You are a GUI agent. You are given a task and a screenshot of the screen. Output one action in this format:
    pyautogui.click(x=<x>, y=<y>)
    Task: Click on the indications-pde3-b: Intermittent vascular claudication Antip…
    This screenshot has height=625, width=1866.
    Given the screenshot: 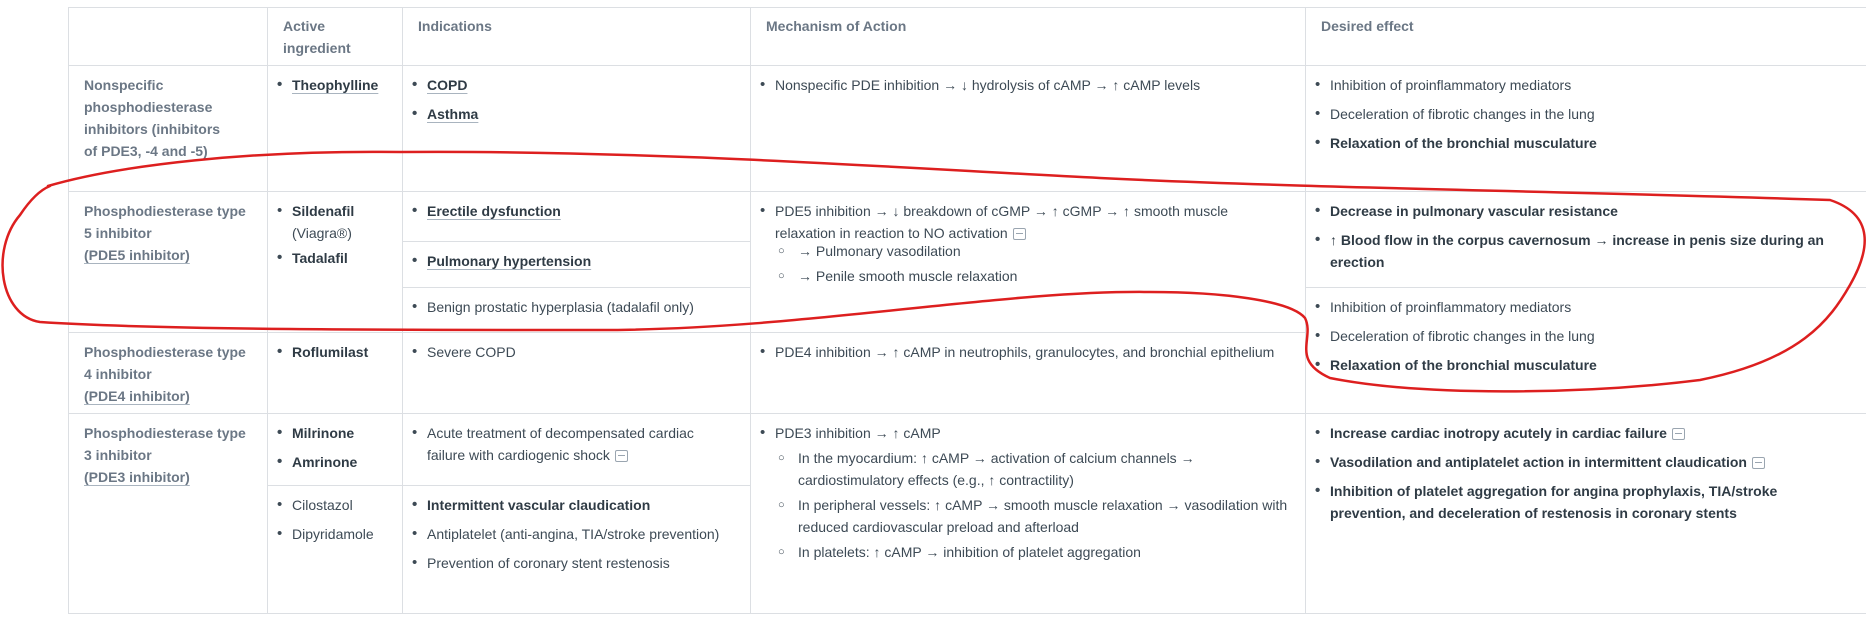 What is the action you would take?
    pyautogui.click(x=572, y=537)
    